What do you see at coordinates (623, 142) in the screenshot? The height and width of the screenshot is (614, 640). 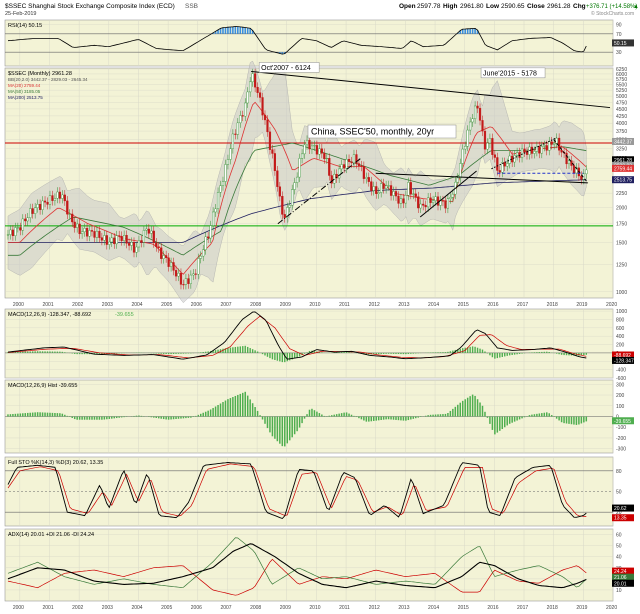 I see `price-0-tag: 3442.37` at bounding box center [623, 142].